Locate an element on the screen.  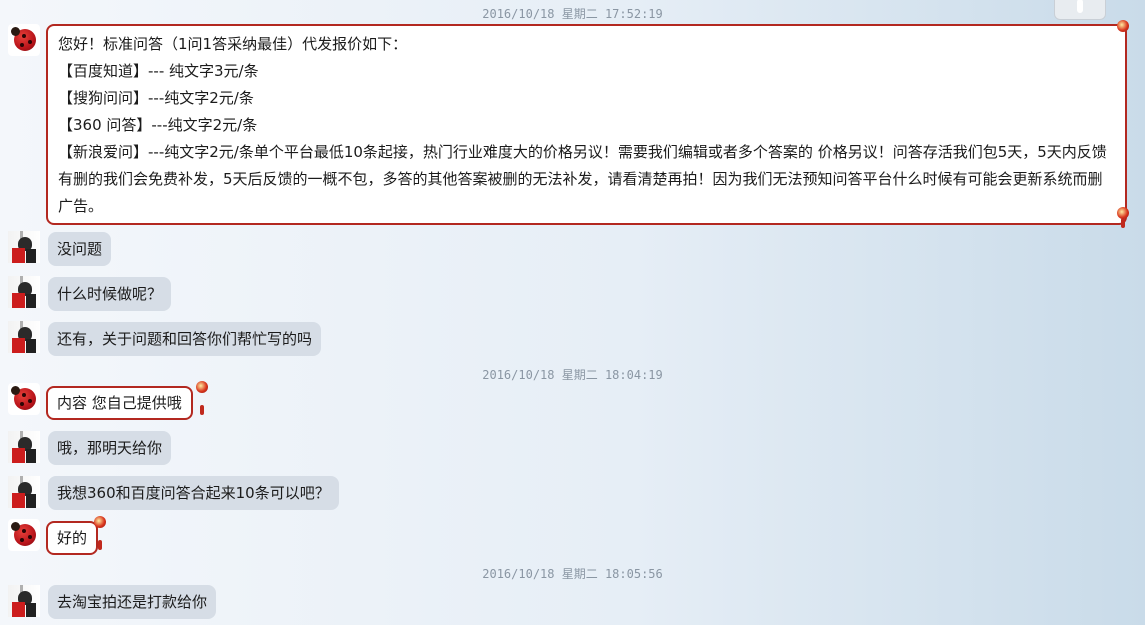
timestamp-2: 2016/10/18 星期二 18:04:19 is located at coordinates (572, 375).